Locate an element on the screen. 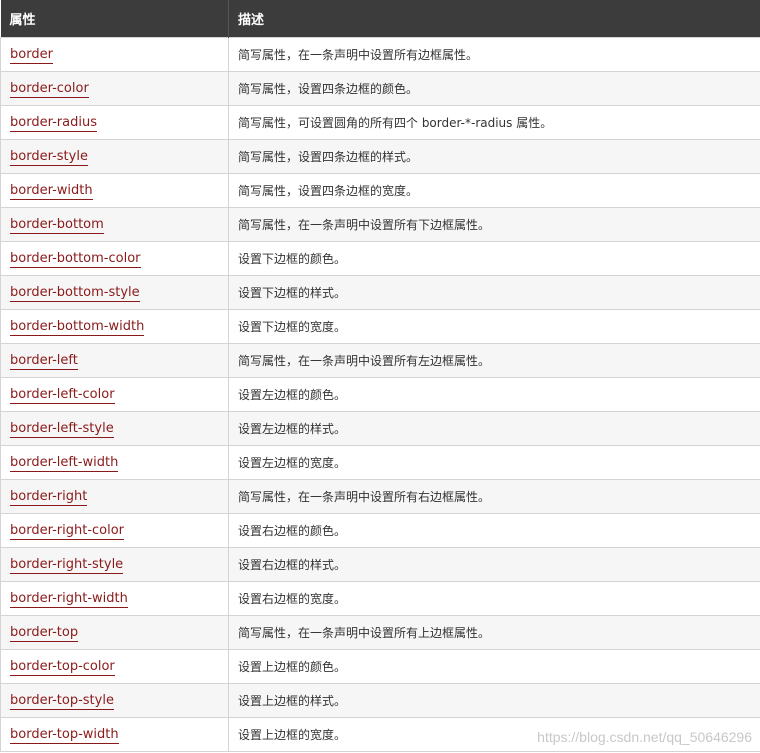  property-cell: border-radius is located at coordinates (114, 122).